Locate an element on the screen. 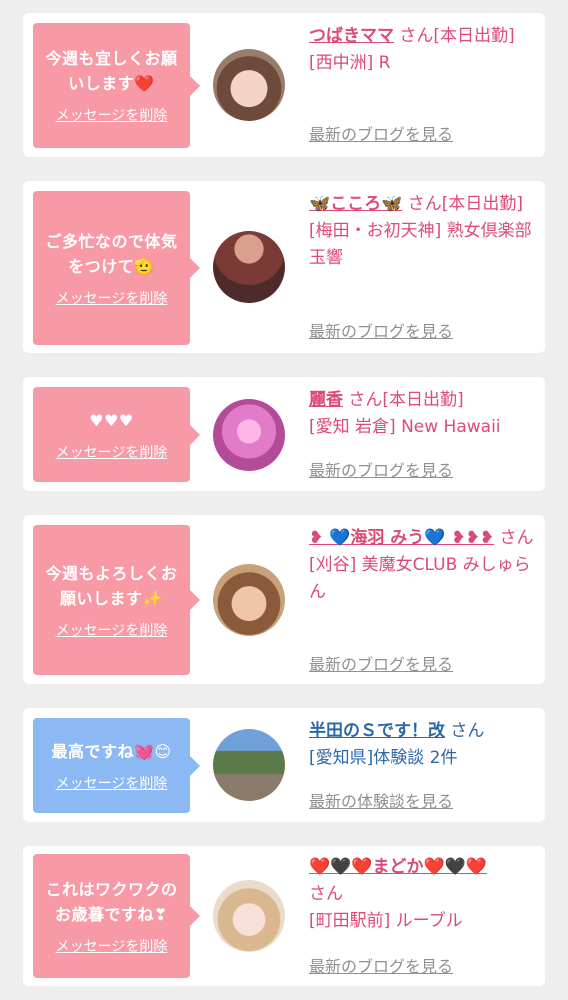  message-text: ご多忙なので体気をつけて🫡 is located at coordinates (111, 253).